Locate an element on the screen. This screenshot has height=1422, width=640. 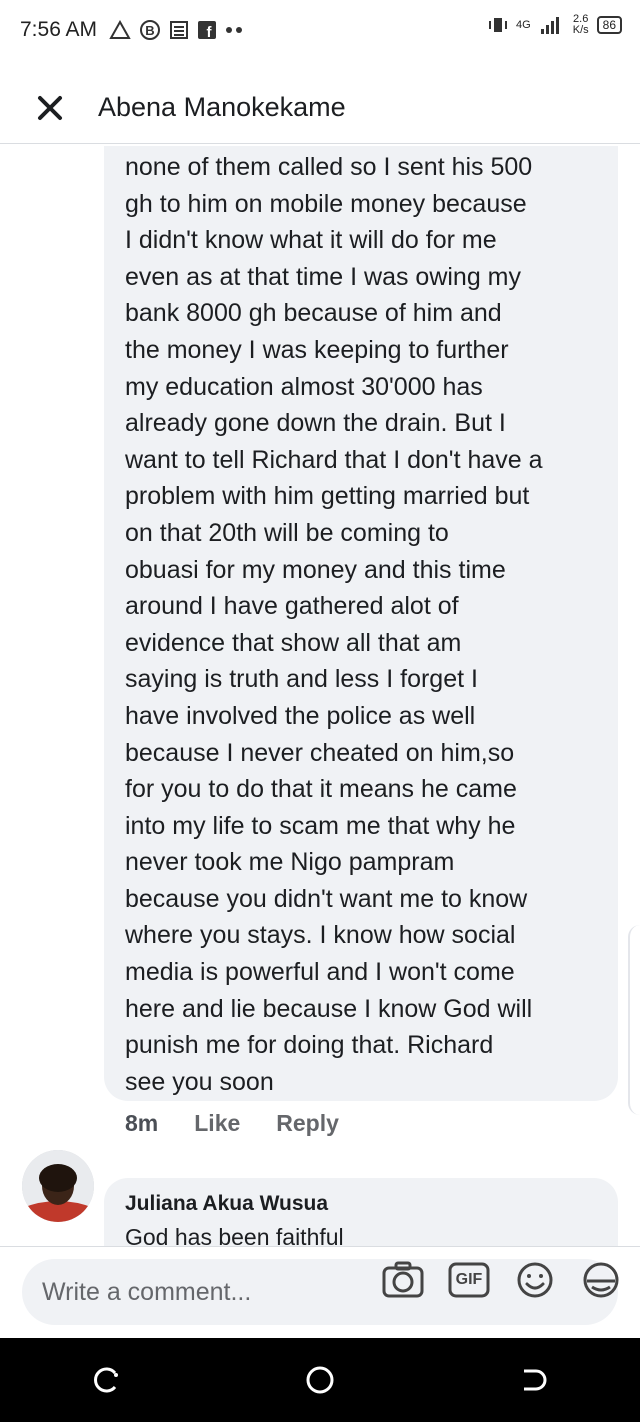
status-bar: 7:56 AM B f 4G 2.6 K/s 86 is located at coordinates (320, 30).